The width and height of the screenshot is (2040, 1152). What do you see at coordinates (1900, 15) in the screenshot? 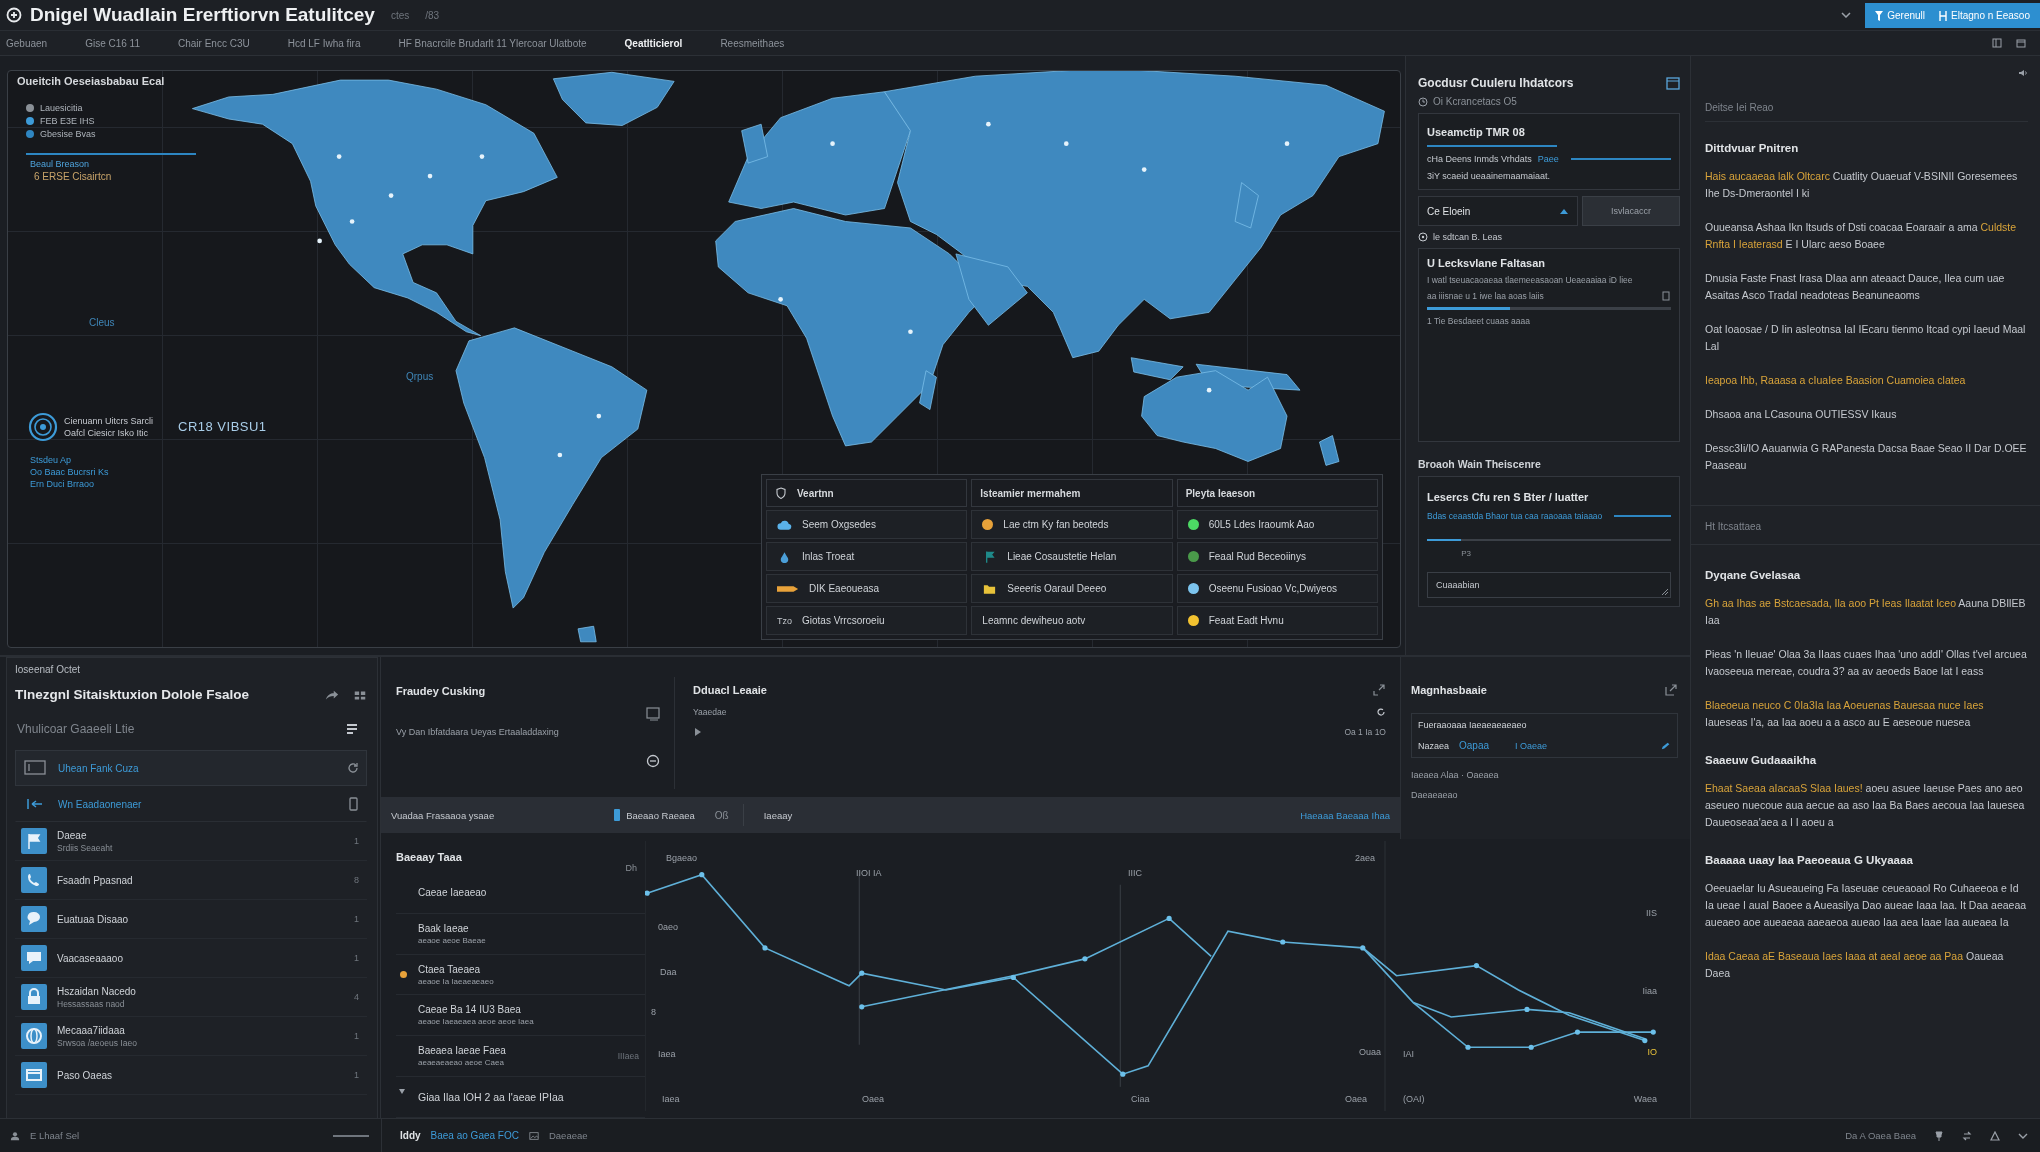
I see `toolbar-button: Gerenull` at bounding box center [1900, 15].